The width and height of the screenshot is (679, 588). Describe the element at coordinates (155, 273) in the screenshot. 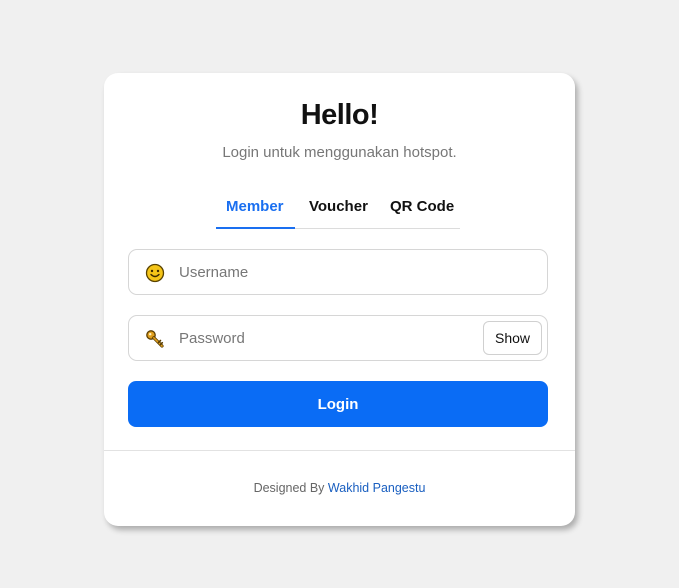

I see `smiley-face-icon` at that location.